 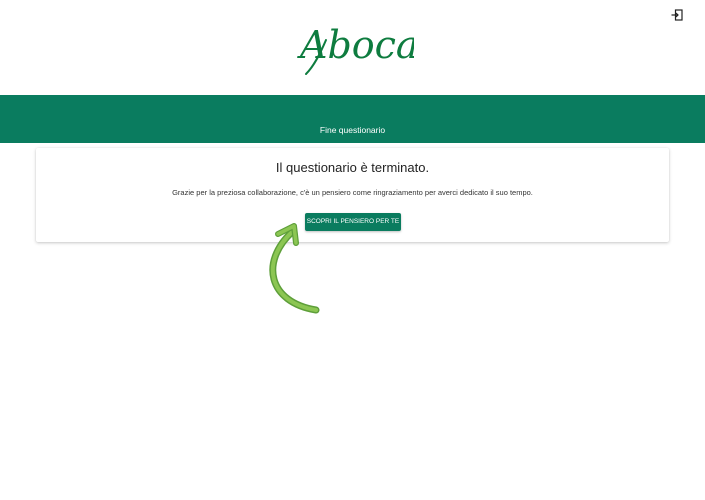 What do you see at coordinates (355, 45) in the screenshot?
I see `logo-text: Aboca` at bounding box center [355, 45].